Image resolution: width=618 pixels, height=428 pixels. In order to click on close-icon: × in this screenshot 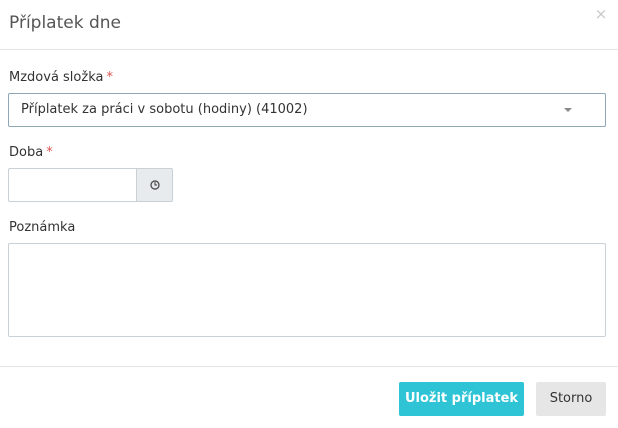, I will do `click(601, 14)`.